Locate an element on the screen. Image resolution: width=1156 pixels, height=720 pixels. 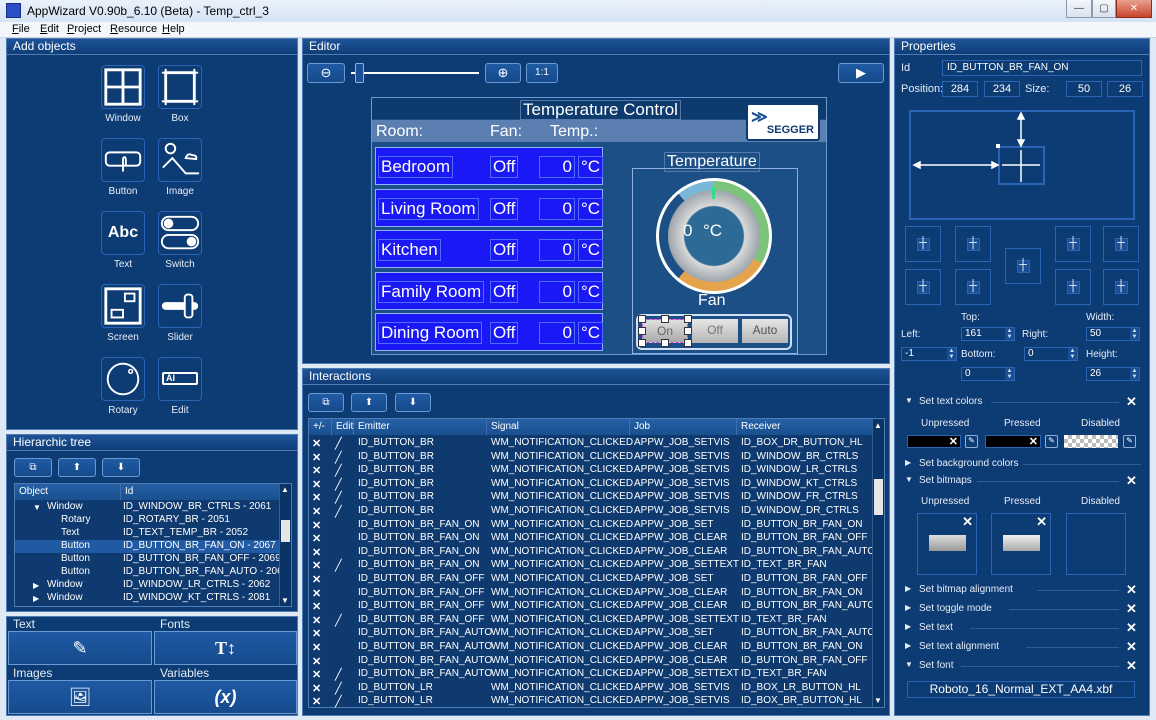
tree-row: Rotary ID_ROTARY_BR - 2051 is located at coordinates (147, 520).